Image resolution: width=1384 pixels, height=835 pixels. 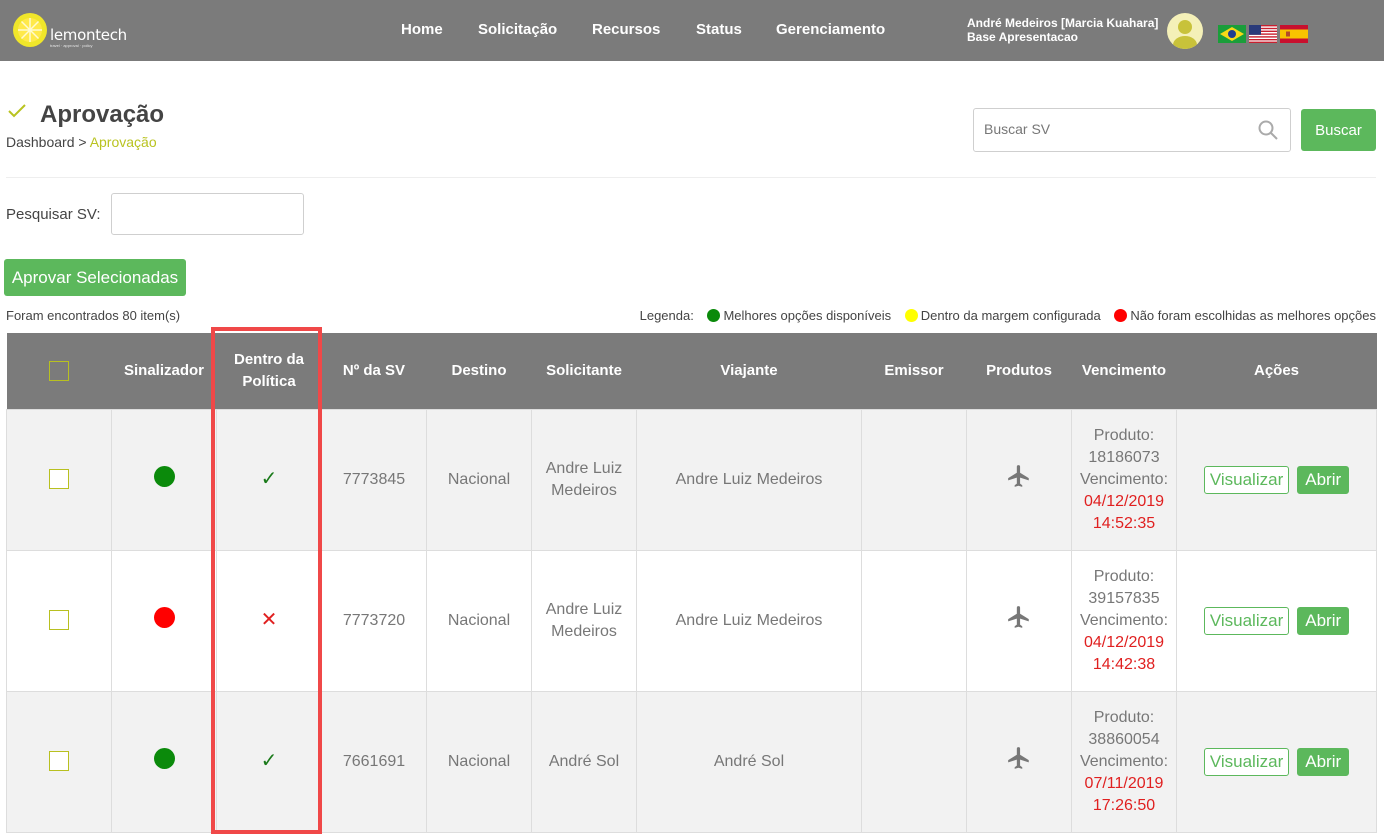 I want to click on flag-spain-icon, so click(x=1294, y=34).